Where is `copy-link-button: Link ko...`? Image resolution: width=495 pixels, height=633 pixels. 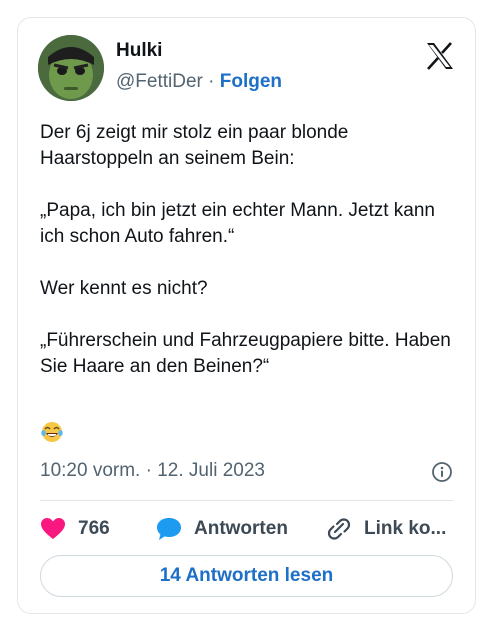
copy-link-button: Link ko... is located at coordinates (386, 529).